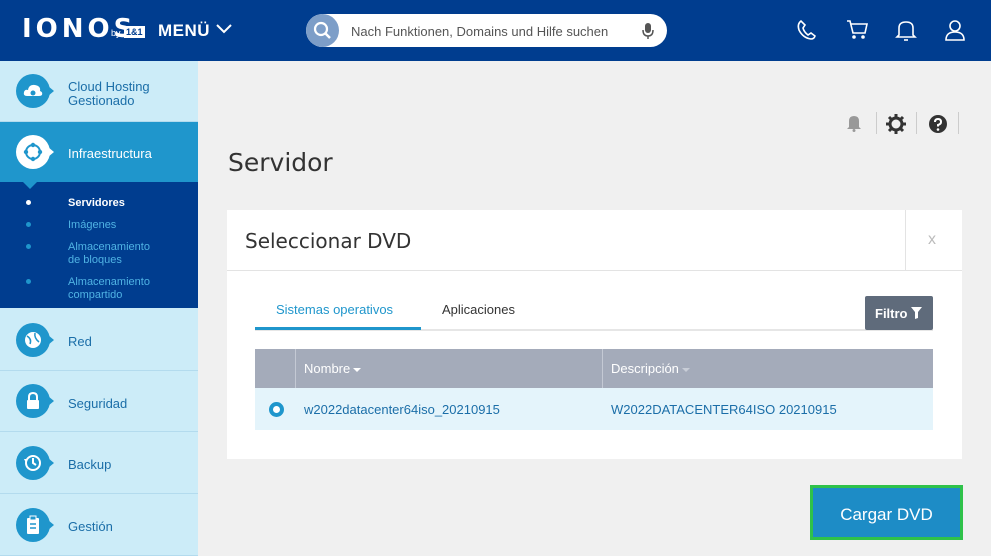 The width and height of the screenshot is (991, 556). Describe the element at coordinates (33, 525) in the screenshot. I see `clipboard-icon` at that location.